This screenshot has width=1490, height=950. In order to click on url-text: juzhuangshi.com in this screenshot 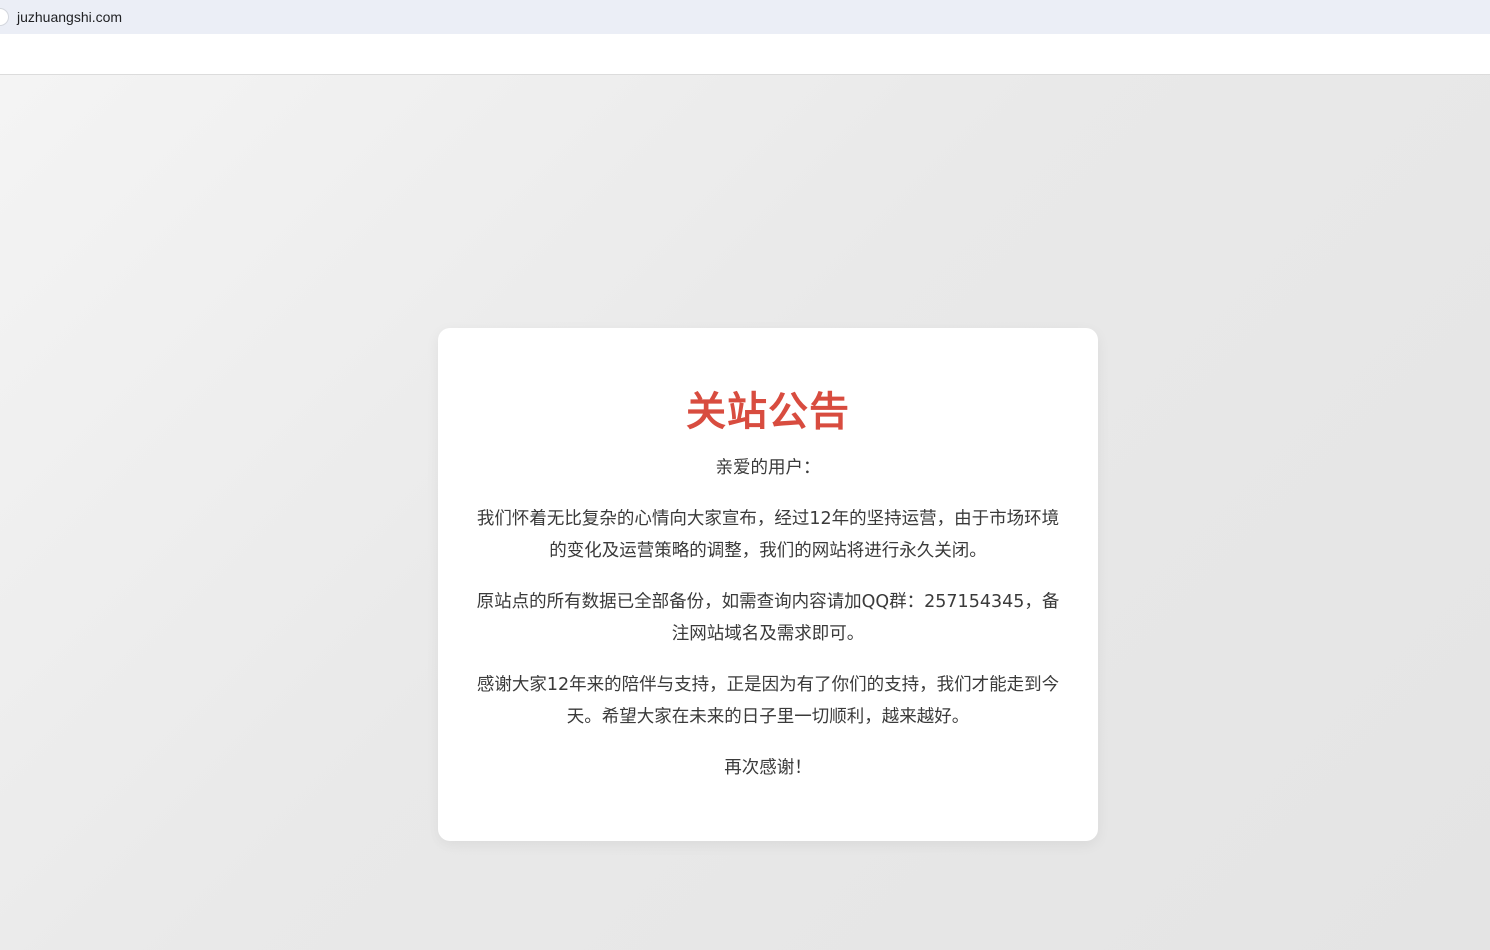, I will do `click(69, 17)`.